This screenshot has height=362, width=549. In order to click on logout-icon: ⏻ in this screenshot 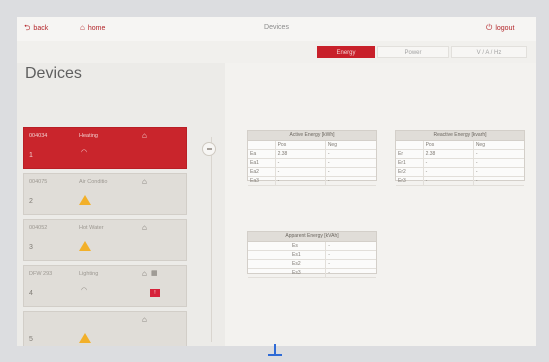, I will do `click(489, 27)`.